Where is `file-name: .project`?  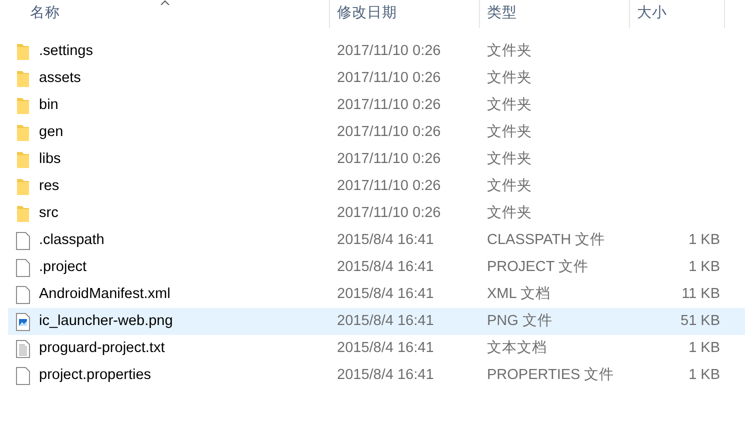
file-name: .project is located at coordinates (63, 267).